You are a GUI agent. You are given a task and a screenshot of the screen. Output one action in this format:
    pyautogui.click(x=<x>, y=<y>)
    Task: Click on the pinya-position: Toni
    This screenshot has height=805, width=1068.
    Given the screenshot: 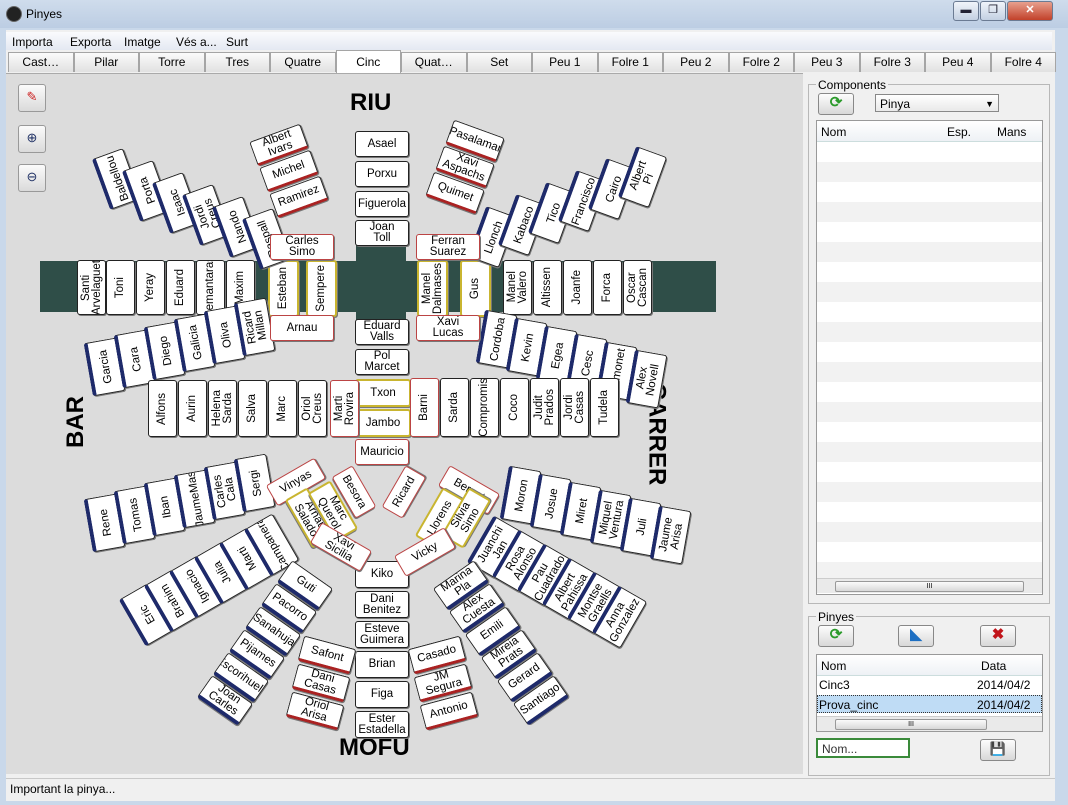 What is the action you would take?
    pyautogui.click(x=120, y=287)
    